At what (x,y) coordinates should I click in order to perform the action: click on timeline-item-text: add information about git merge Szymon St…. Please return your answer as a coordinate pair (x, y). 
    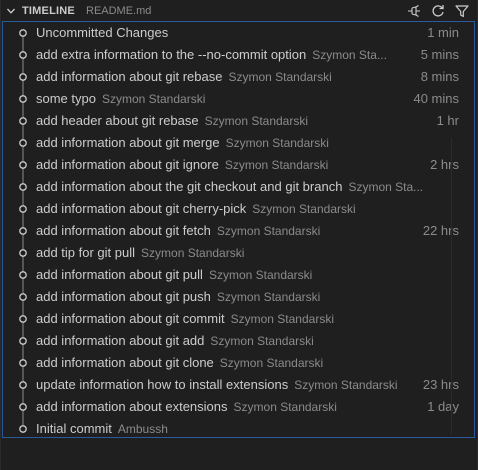
    Looking at the image, I should click on (247, 143).